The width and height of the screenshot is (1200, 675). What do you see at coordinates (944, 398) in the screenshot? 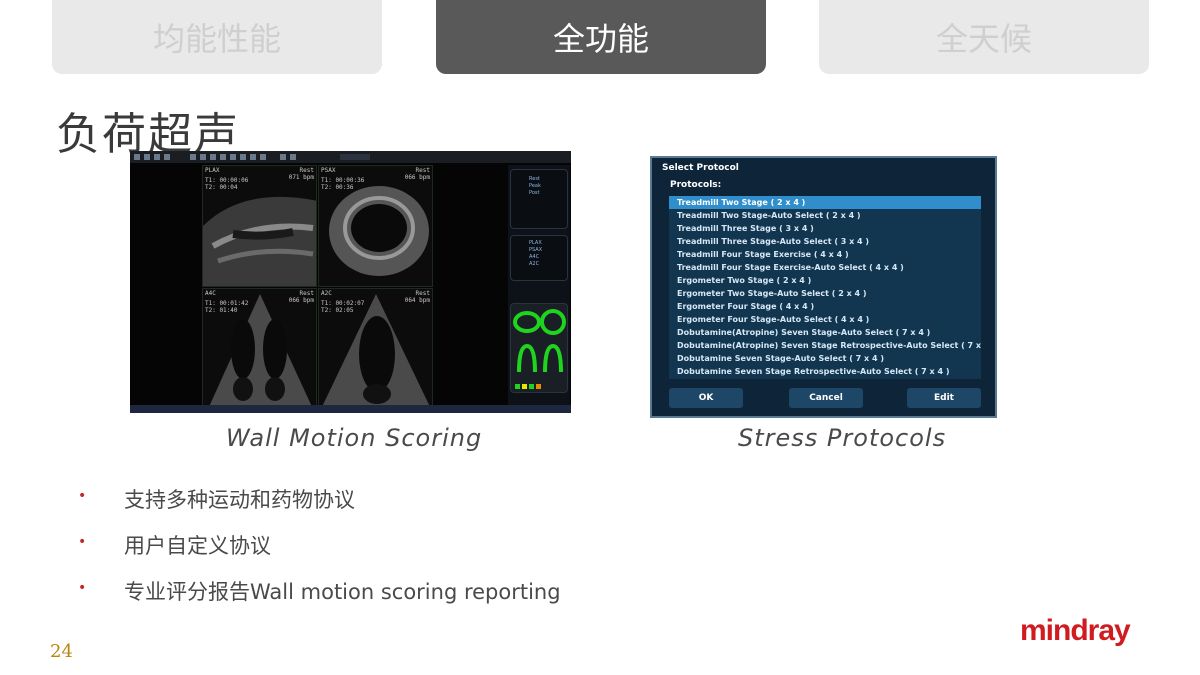
I see `edit-button: Edit` at bounding box center [944, 398].